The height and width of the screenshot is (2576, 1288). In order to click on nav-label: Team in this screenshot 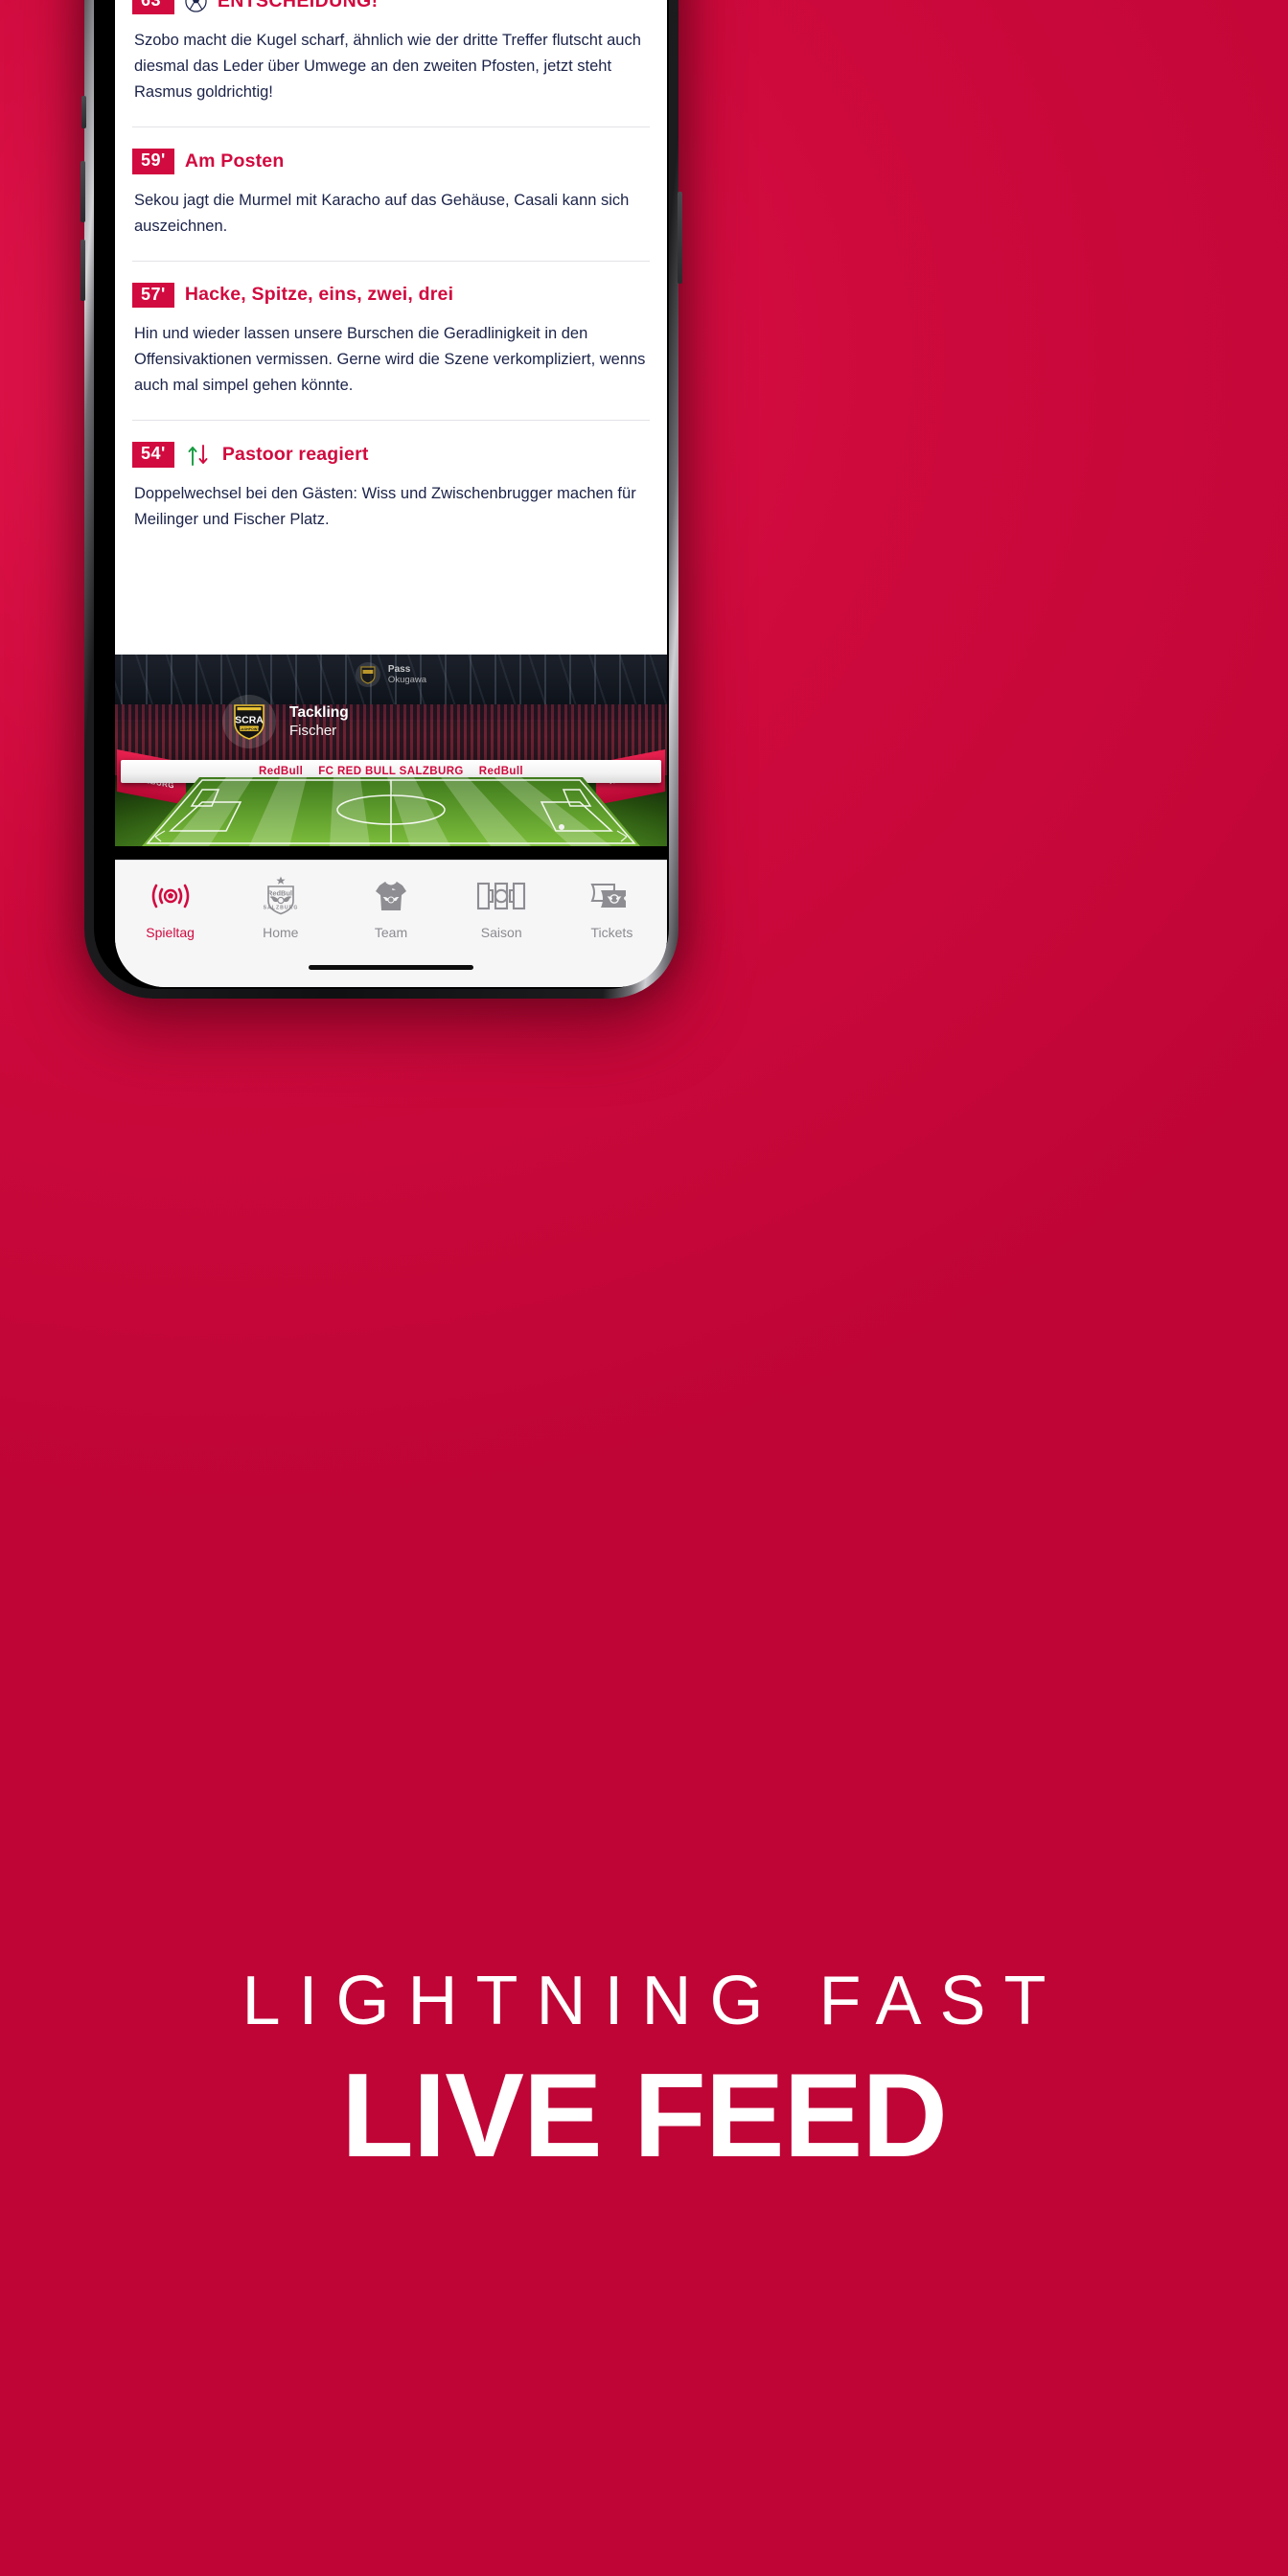, I will do `click(391, 932)`.